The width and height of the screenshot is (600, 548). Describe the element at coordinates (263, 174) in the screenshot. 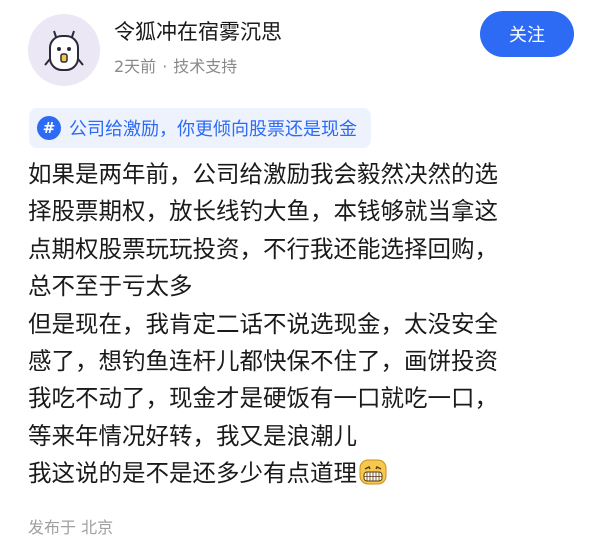

I see `post-line: 如果是两年前，公司给激励我会毅然决然的选` at that location.